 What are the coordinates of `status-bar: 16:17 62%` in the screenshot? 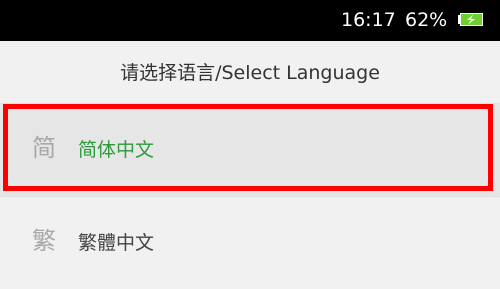 It's located at (250, 20).